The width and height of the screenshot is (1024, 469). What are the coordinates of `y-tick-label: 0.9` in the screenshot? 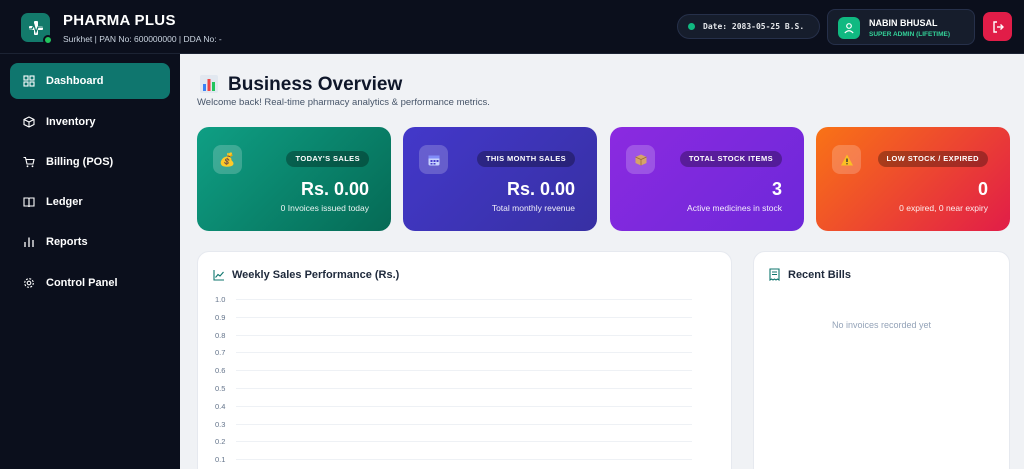 It's located at (220, 317).